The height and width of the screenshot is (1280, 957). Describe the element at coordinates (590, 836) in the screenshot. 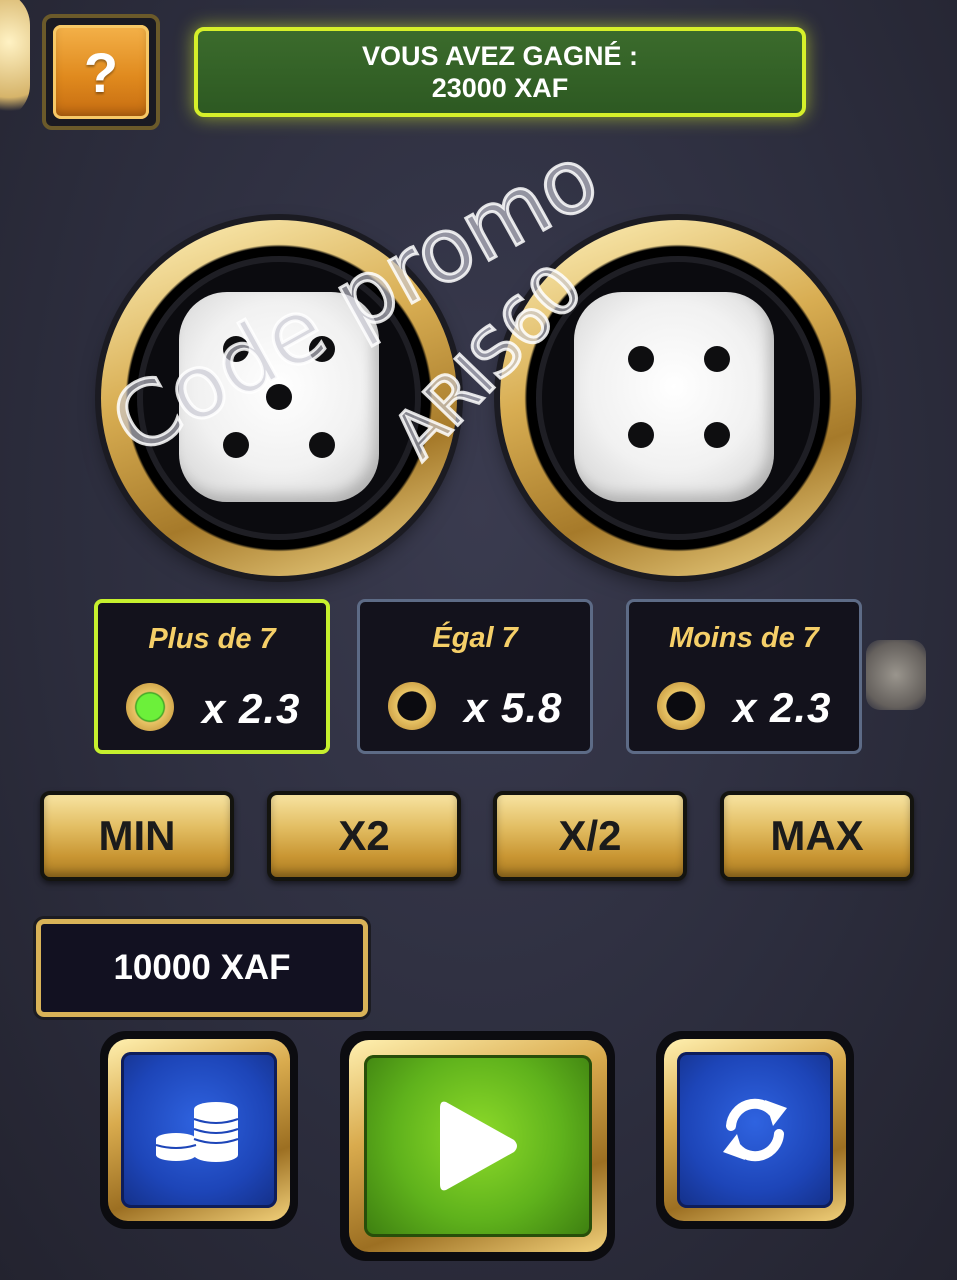

I see `half-button: X/2` at that location.